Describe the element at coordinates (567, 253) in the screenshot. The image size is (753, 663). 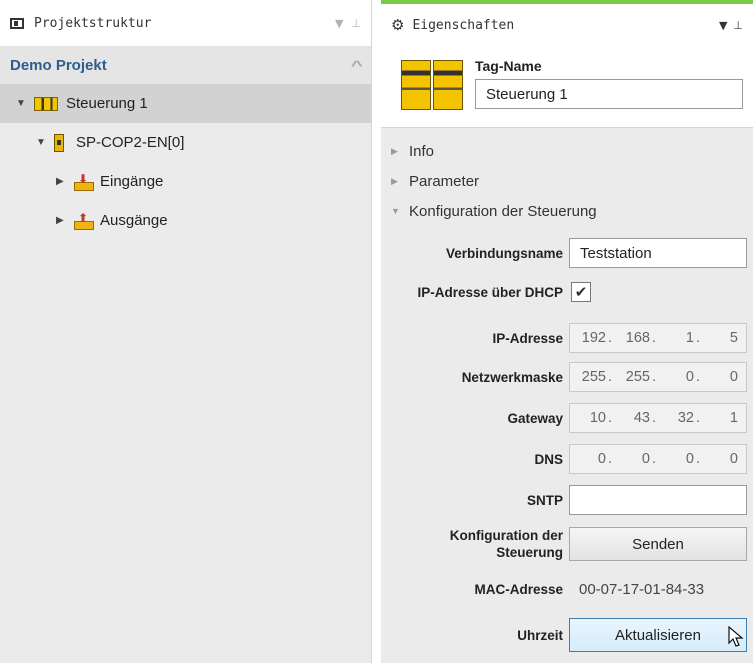
I see `row-connection-name: Verbindungsname` at that location.